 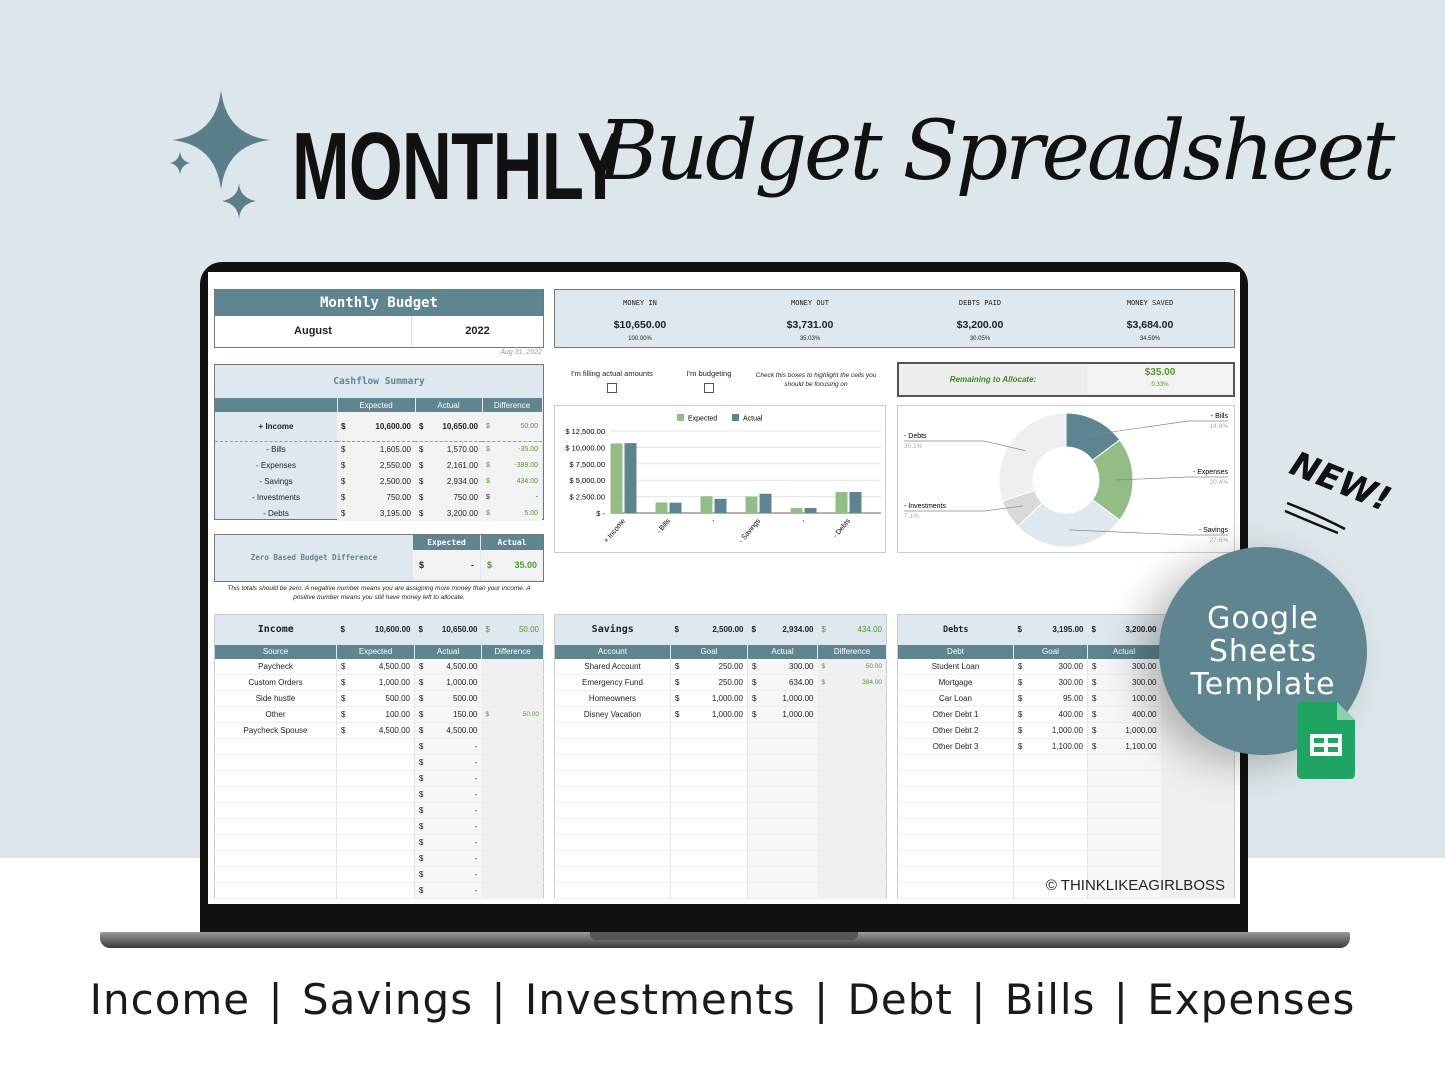 What do you see at coordinates (376, 513) in the screenshot?
I see `expected-cell: $3,195.00` at bounding box center [376, 513].